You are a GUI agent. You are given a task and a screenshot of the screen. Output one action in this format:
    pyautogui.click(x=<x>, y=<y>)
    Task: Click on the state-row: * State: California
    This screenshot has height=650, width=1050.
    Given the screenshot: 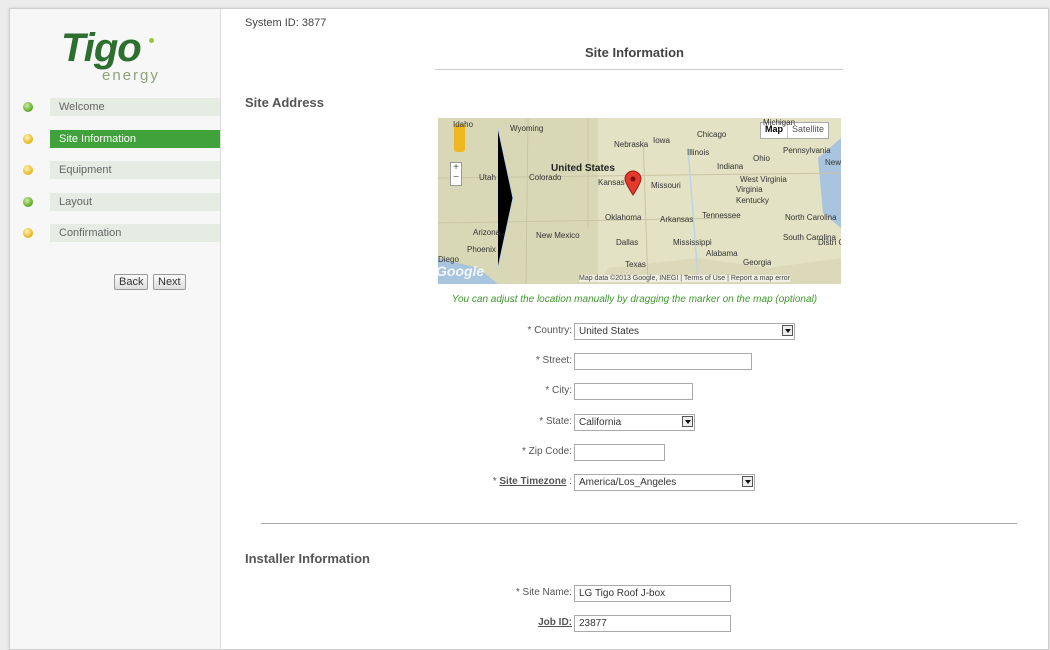 What is the action you would take?
    pyautogui.click(x=634, y=423)
    